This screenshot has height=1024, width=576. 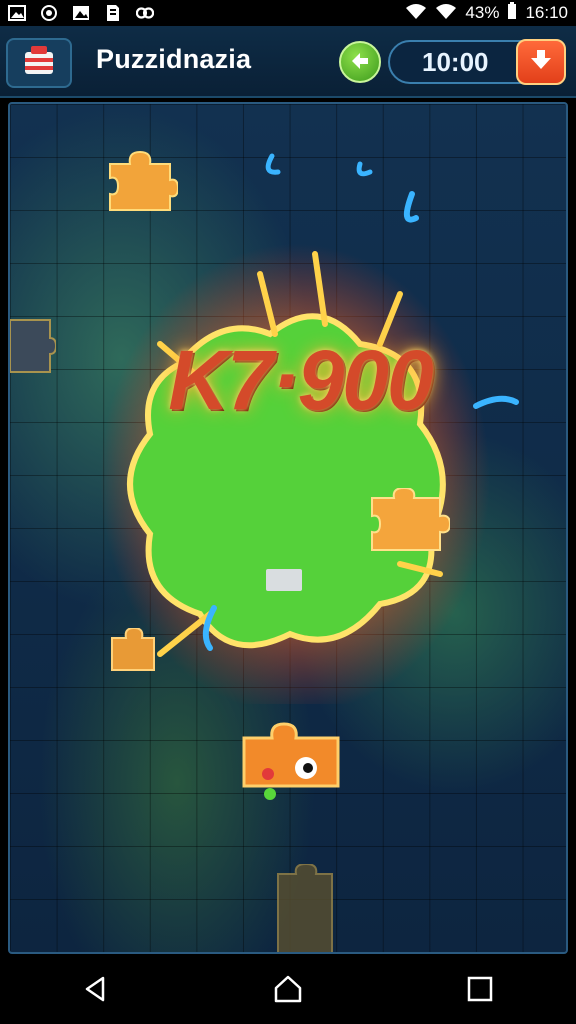 What do you see at coordinates (482, 12) in the screenshot?
I see `battery-percent: 43%` at bounding box center [482, 12].